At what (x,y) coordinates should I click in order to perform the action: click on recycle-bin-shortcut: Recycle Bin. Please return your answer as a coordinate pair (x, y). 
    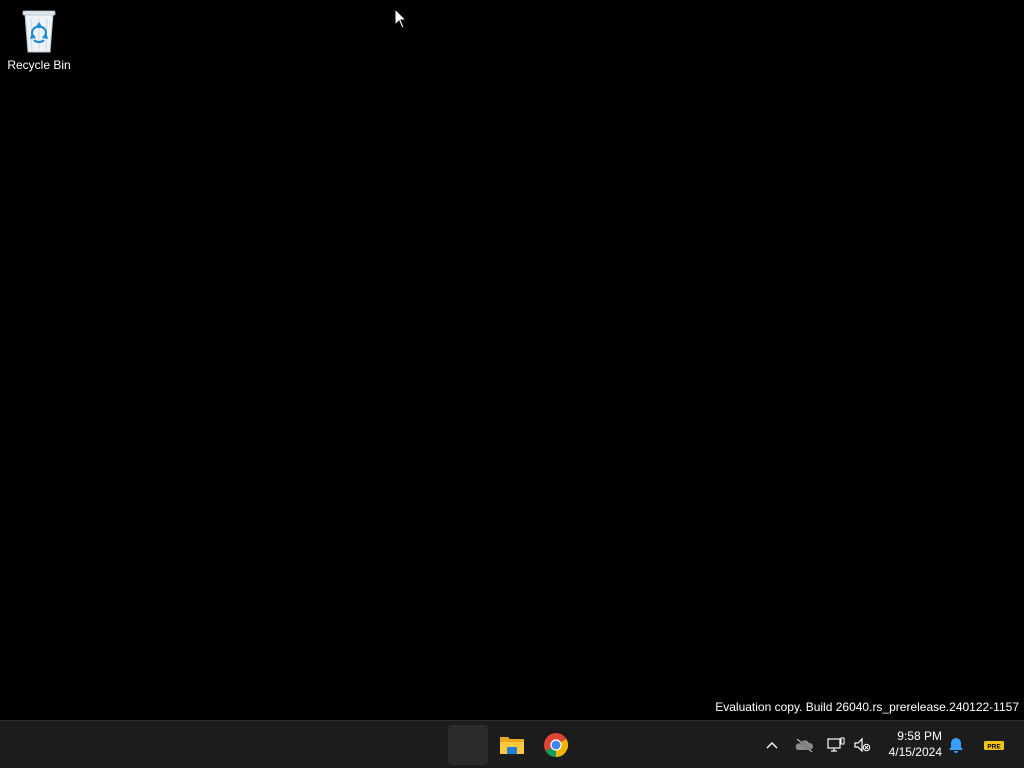
    Looking at the image, I should click on (39, 40).